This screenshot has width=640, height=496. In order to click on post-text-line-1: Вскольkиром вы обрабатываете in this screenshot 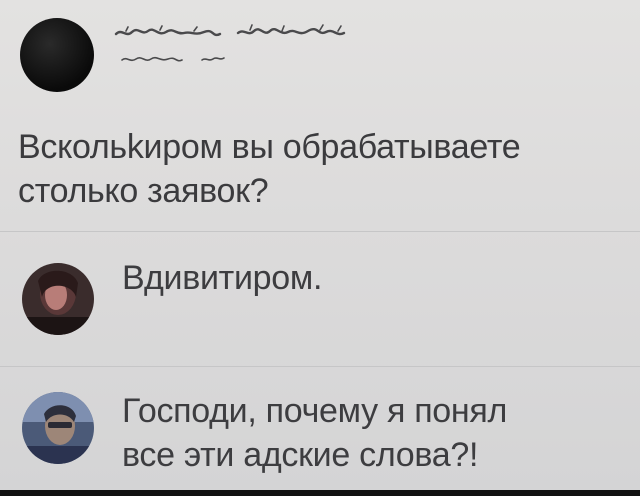, I will do `click(269, 147)`.